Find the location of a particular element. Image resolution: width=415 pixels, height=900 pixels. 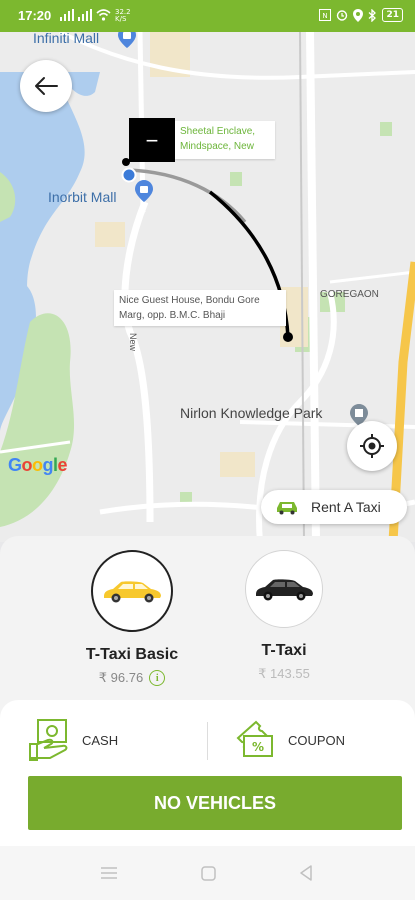

status-left-icons: 32.2 K/S is located at coordinates (95, 16).